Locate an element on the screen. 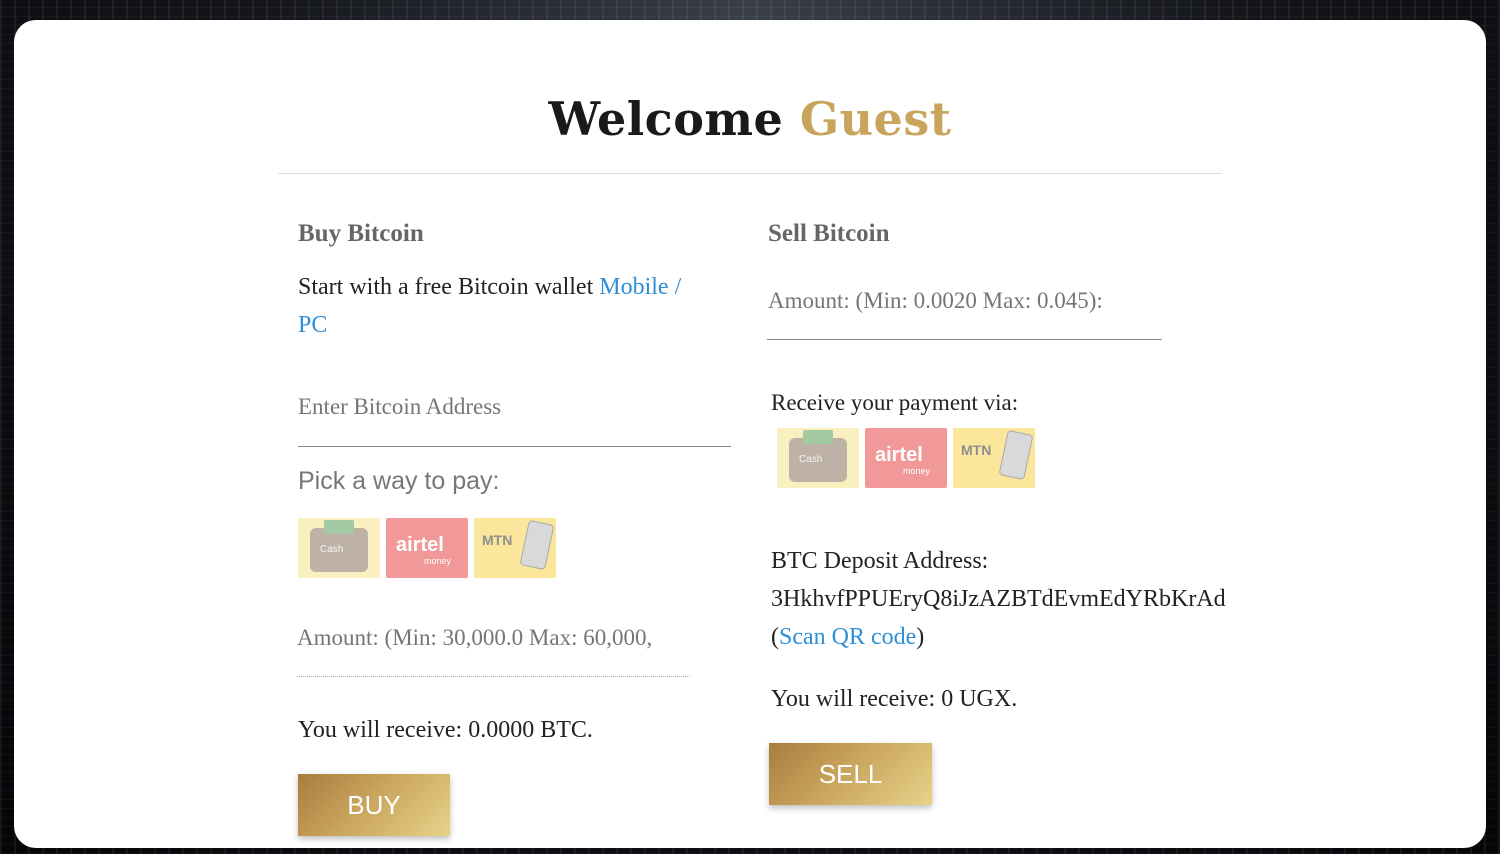 The height and width of the screenshot is (854, 1500). title-divider is located at coordinates (750, 173).